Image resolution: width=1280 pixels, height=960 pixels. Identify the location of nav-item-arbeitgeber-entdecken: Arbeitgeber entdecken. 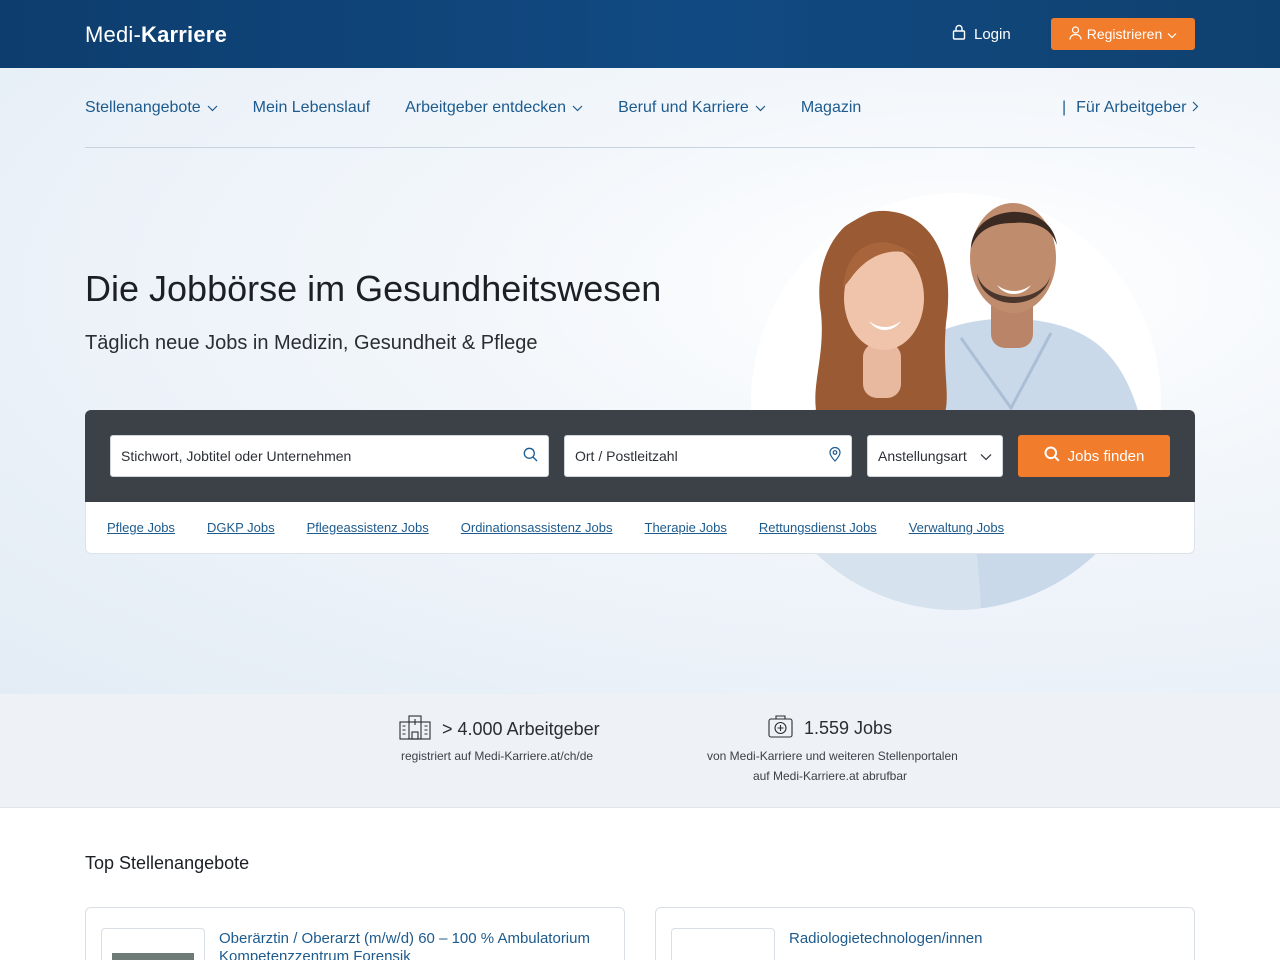
(494, 108).